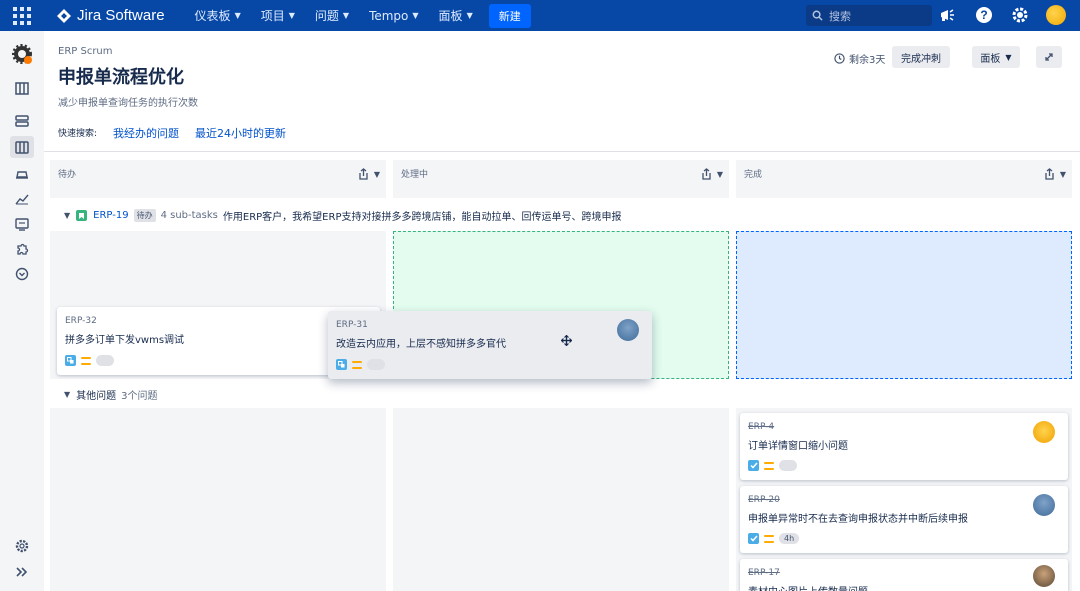  I want to click on clock-icon, so click(839, 58).